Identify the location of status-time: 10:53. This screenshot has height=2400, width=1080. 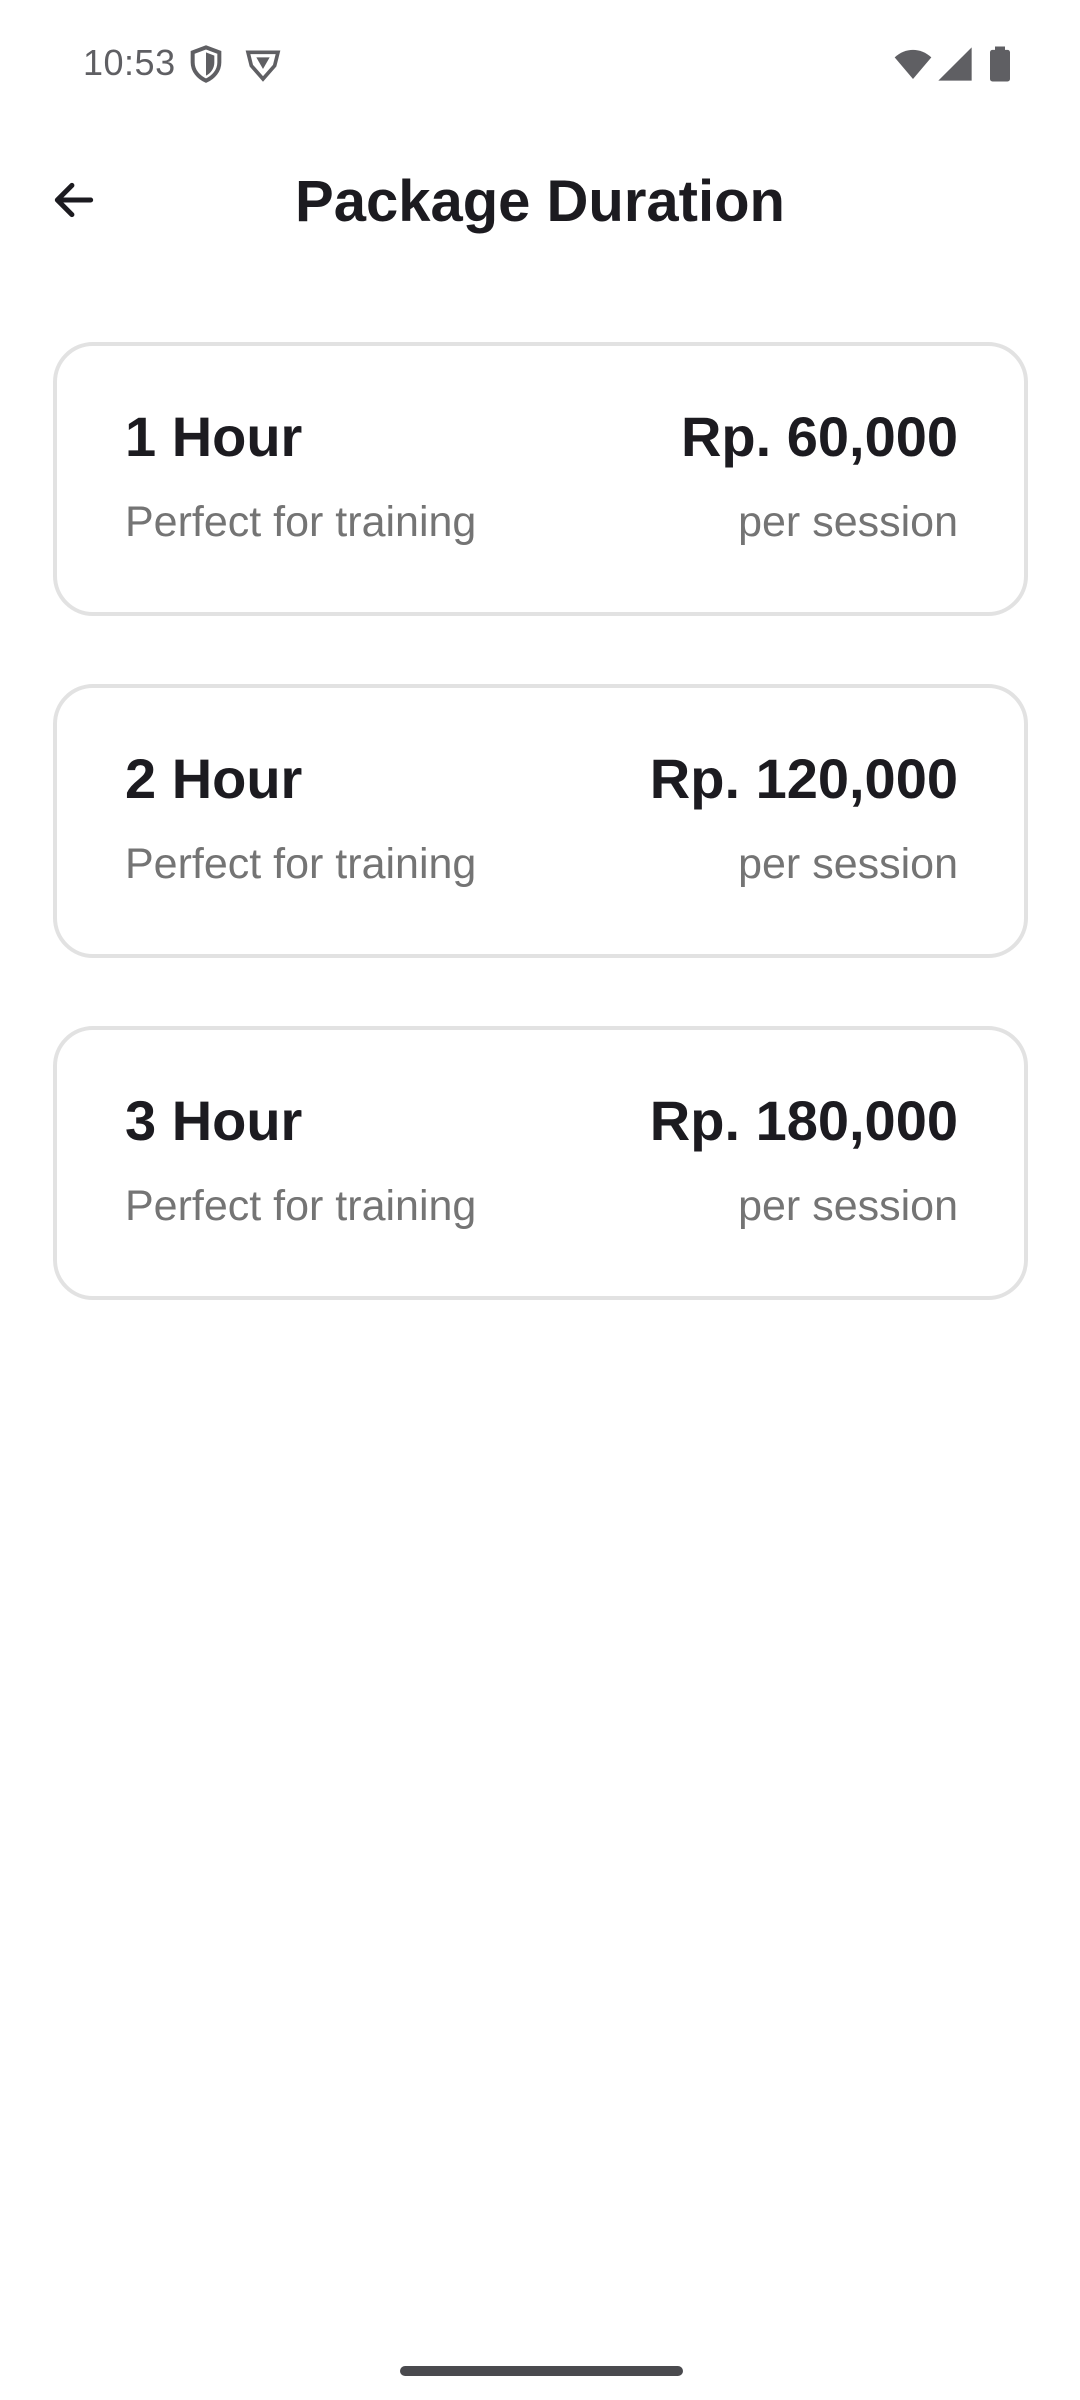
(129, 62).